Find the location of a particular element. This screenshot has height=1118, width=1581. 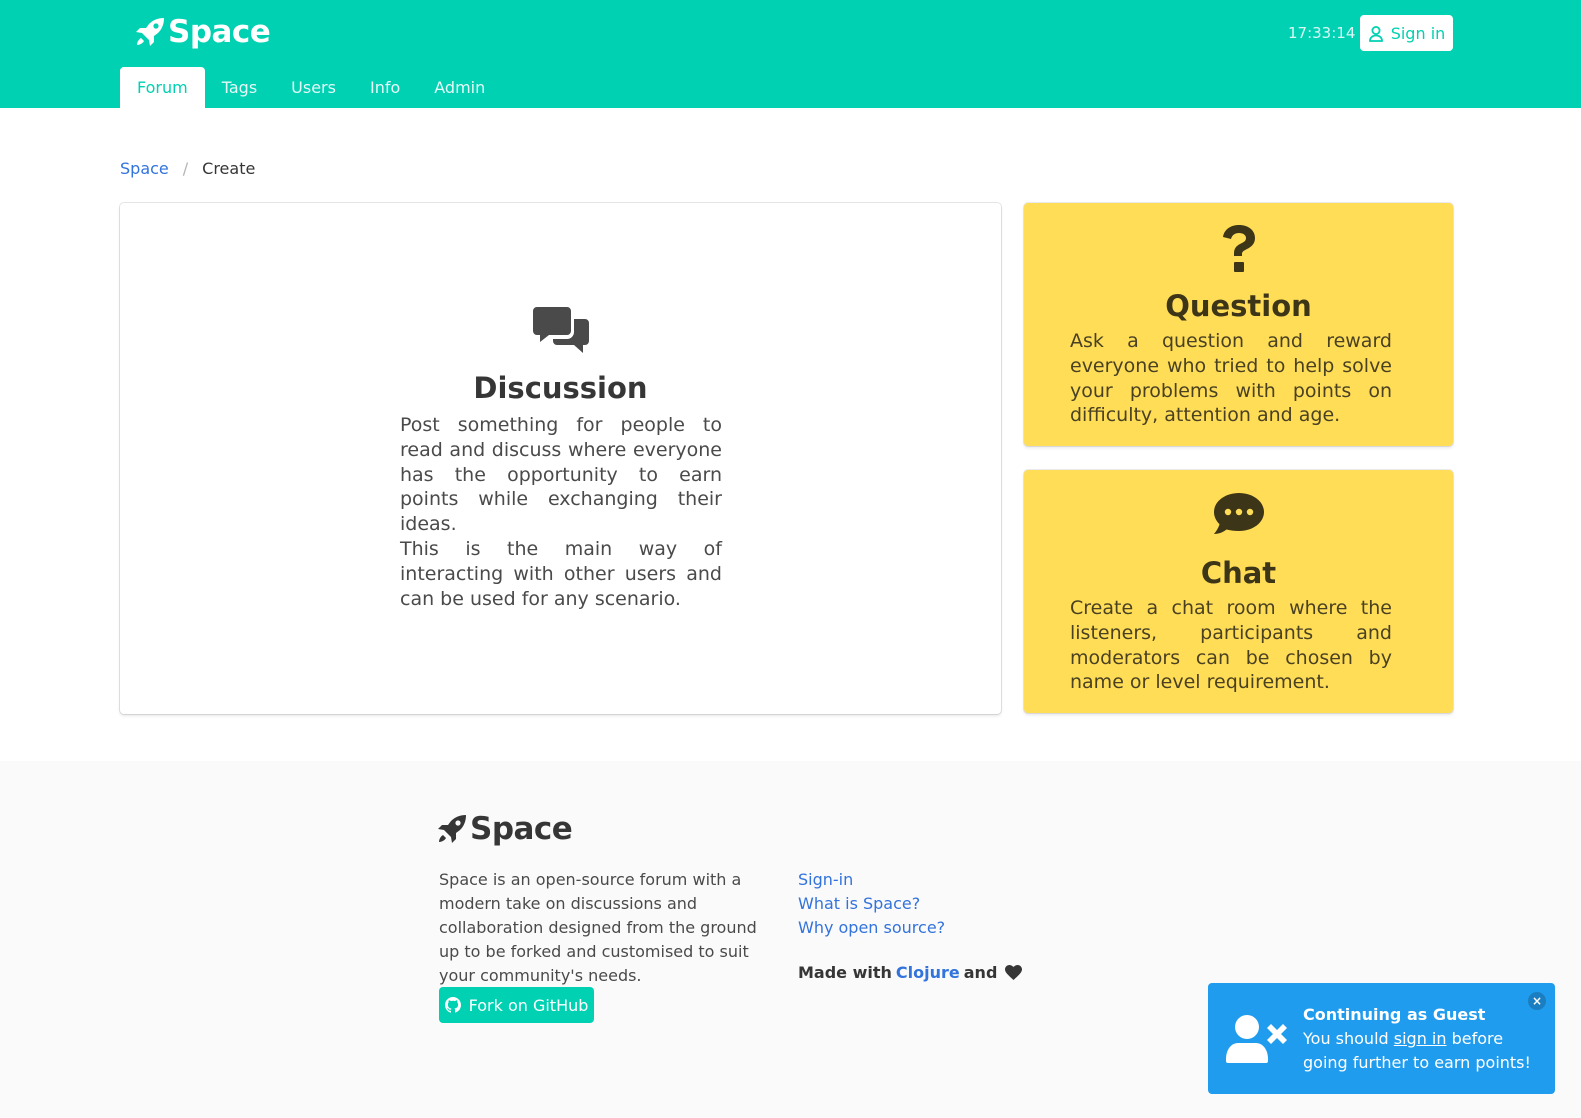

clock: 17:33:14 is located at coordinates (1322, 33).